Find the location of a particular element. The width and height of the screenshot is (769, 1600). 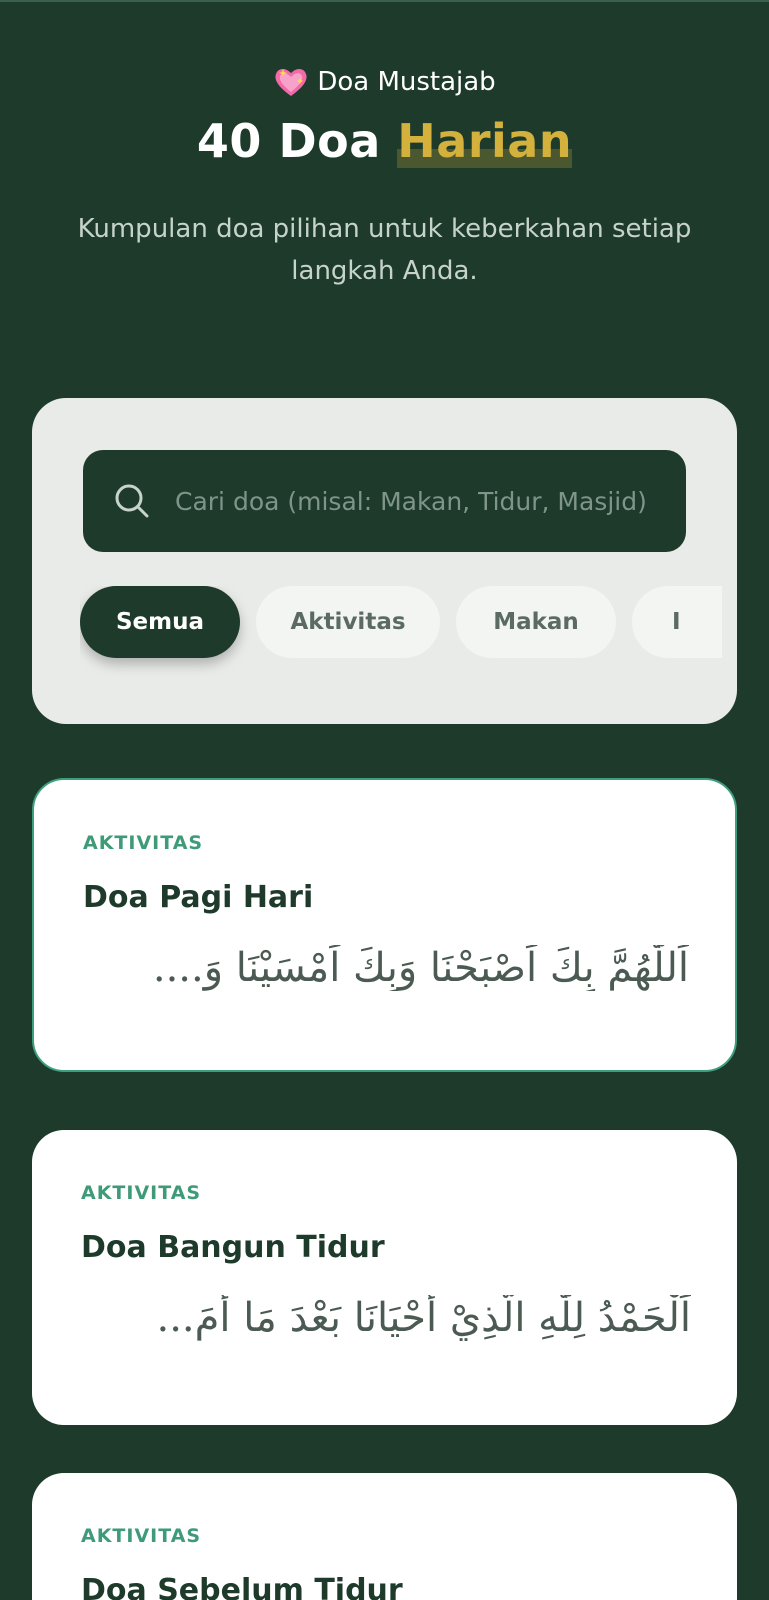

chip-partial: I is located at coordinates (677, 622).